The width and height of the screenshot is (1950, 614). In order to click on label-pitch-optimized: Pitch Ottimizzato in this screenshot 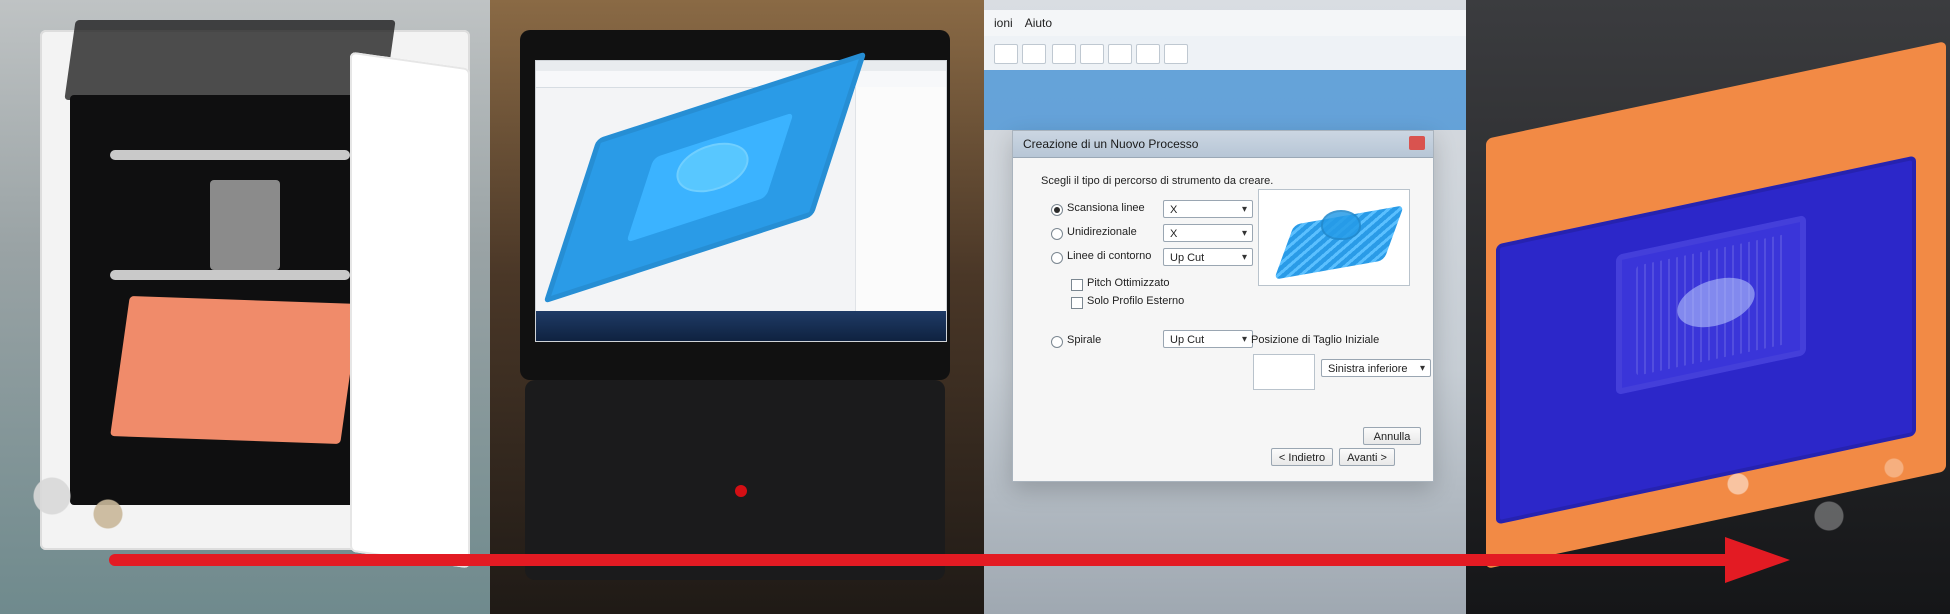, I will do `click(1128, 283)`.